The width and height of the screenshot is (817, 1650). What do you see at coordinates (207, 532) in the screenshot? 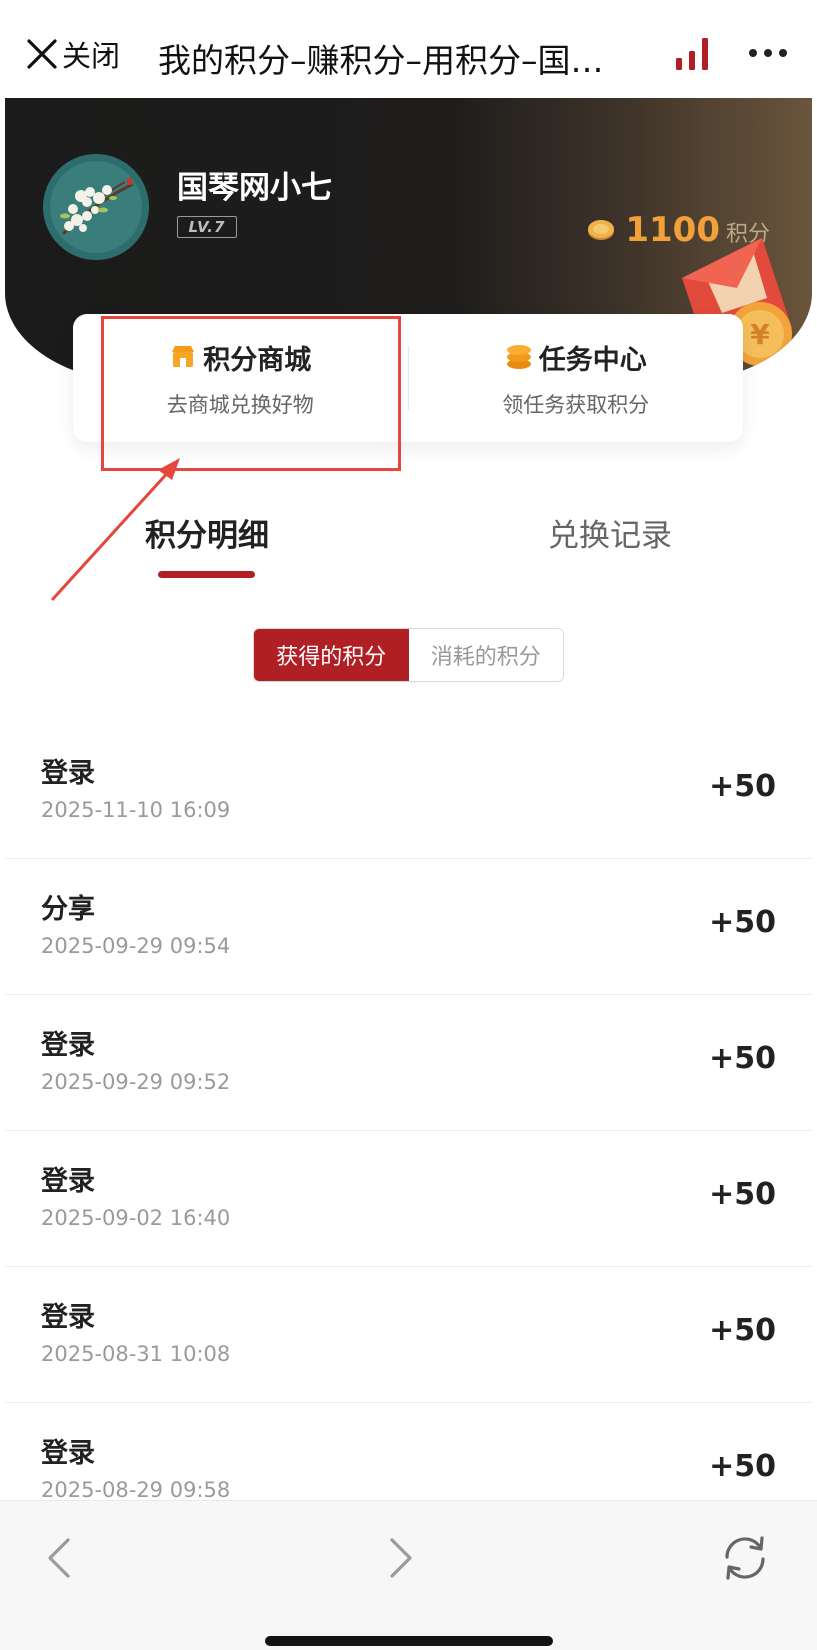
I see `tab-points-detail: 积分明细` at bounding box center [207, 532].